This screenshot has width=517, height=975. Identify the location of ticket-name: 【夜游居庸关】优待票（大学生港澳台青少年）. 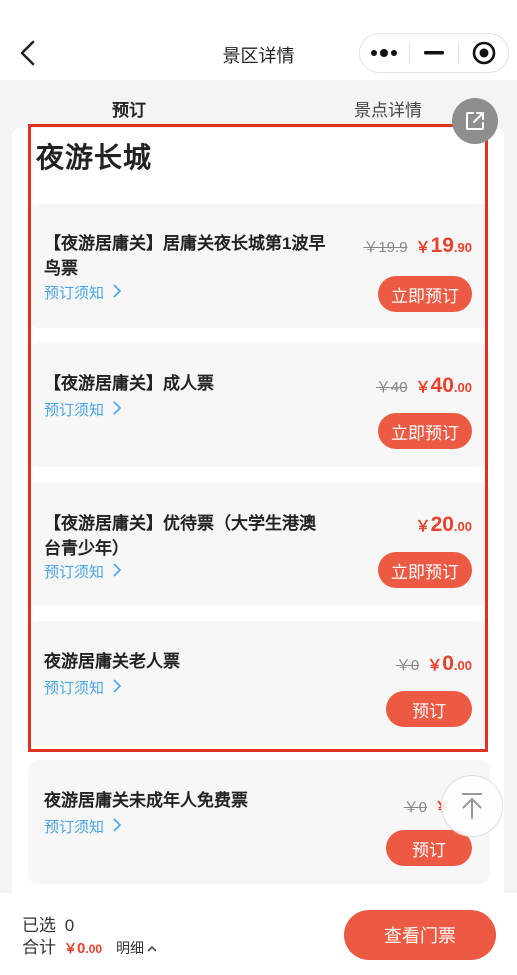
(180, 536).